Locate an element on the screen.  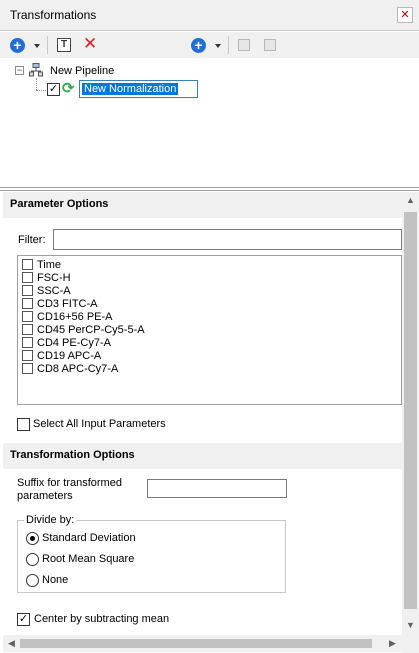
refresh-icon: ⟳ is located at coordinates (68, 88).